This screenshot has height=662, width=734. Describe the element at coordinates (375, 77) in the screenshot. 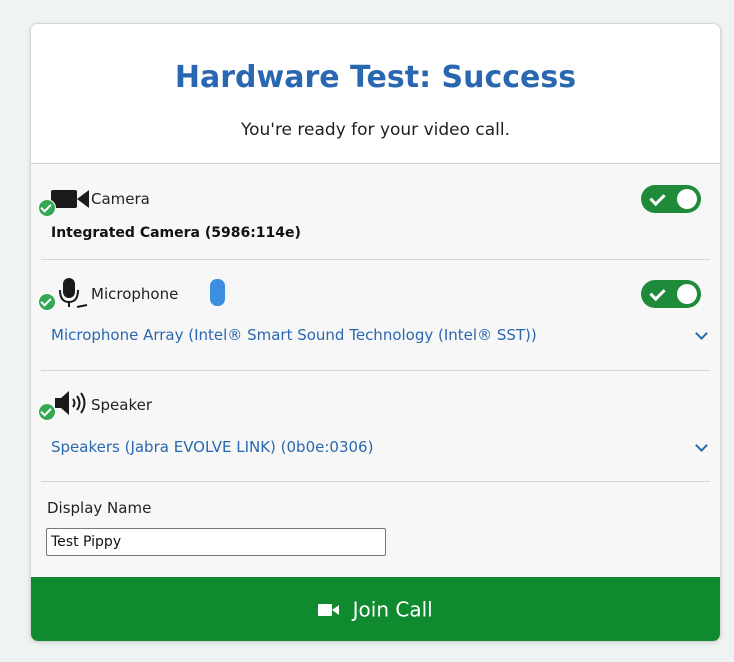

I see `page-title: Hardware Test: Success` at that location.